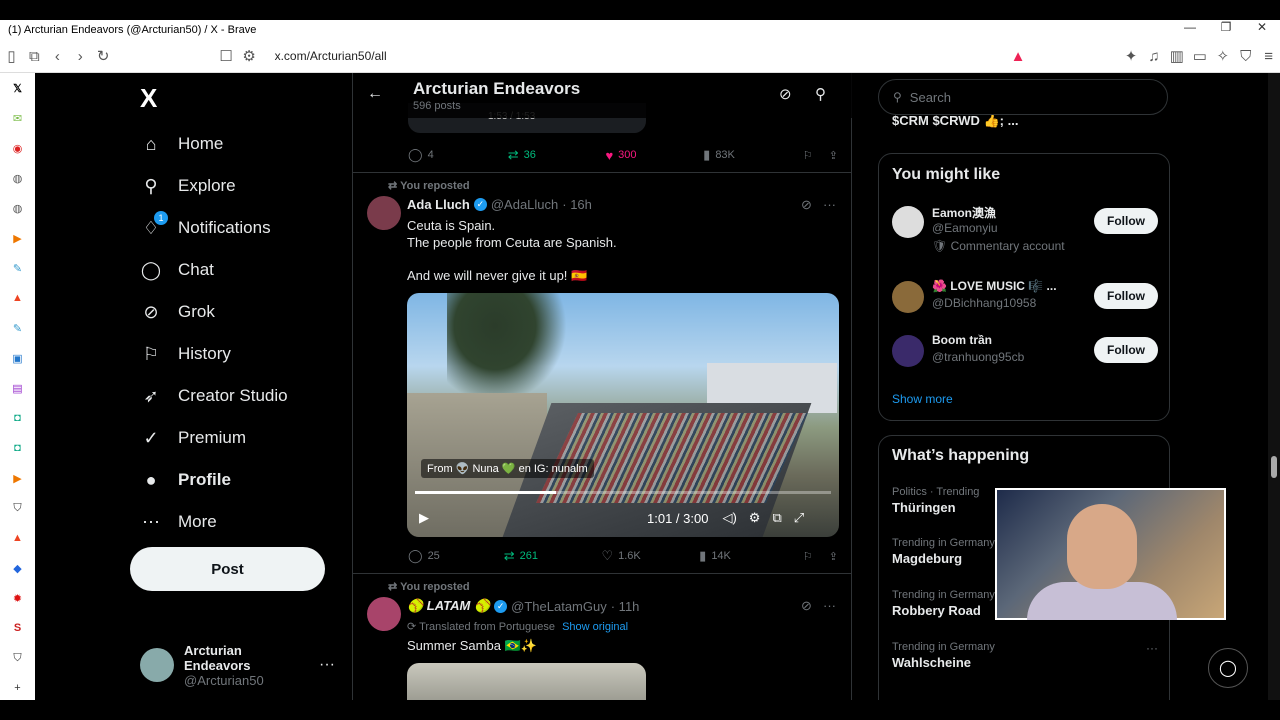  I want to click on back-arrow-icon: ←, so click(375, 94).